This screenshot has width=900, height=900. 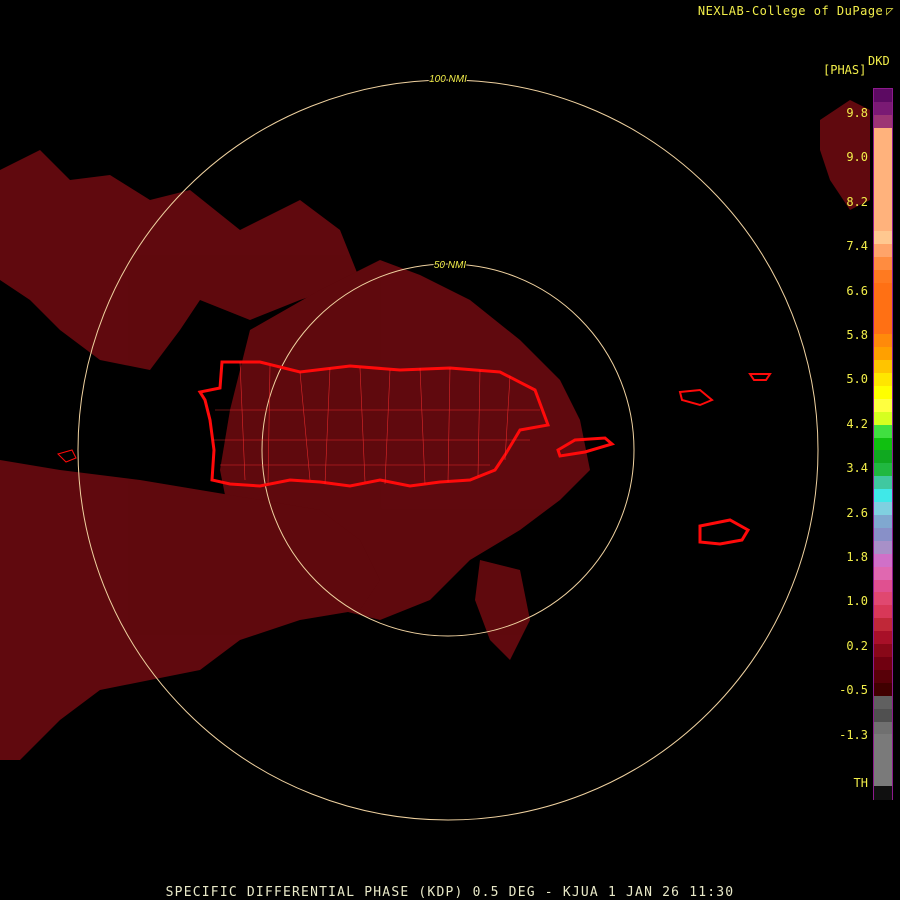 I want to click on legend-units: [PHAS], so click(x=845, y=70).